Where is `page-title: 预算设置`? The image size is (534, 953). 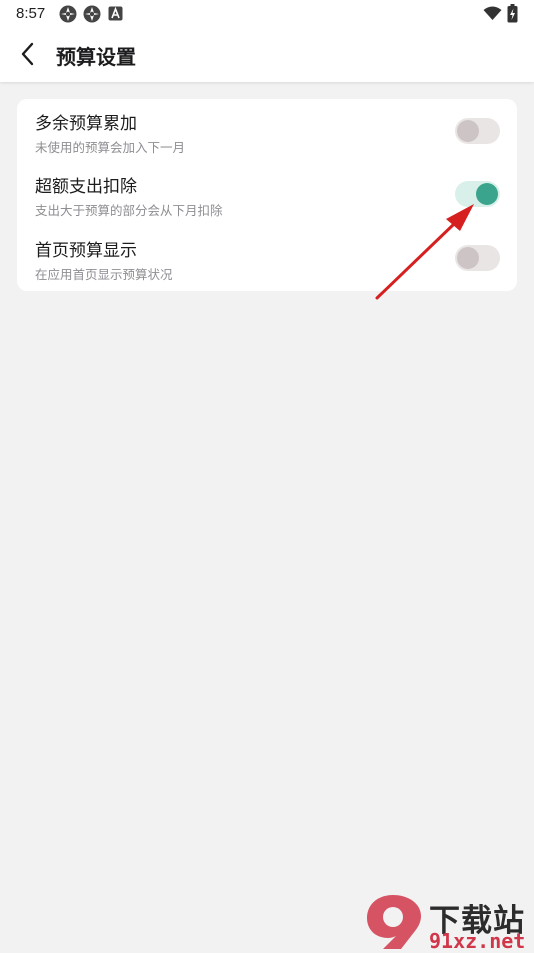 page-title: 预算设置 is located at coordinates (96, 57).